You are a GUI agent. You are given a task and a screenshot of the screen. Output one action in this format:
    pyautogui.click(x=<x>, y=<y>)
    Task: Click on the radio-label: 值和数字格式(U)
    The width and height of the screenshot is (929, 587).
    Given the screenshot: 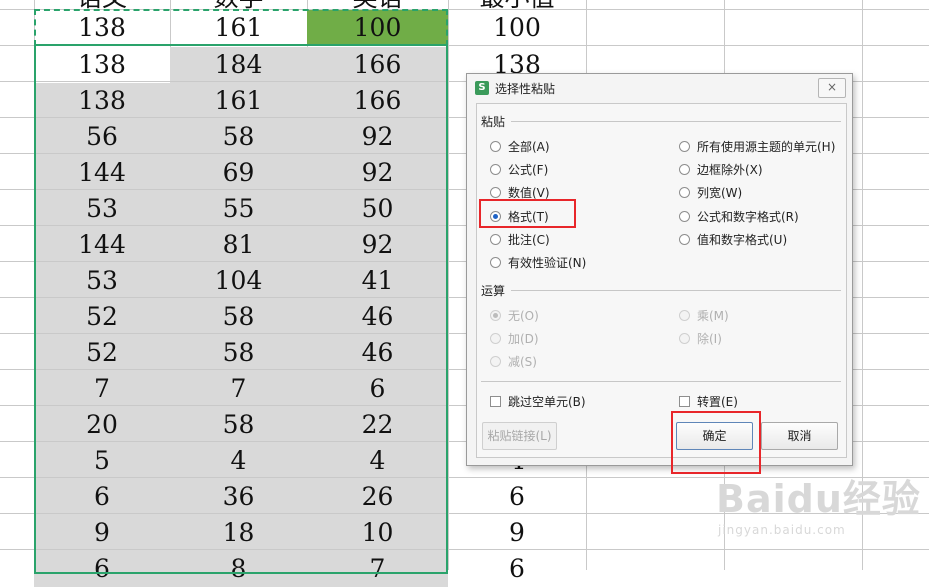 What is the action you would take?
    pyautogui.click(x=742, y=240)
    